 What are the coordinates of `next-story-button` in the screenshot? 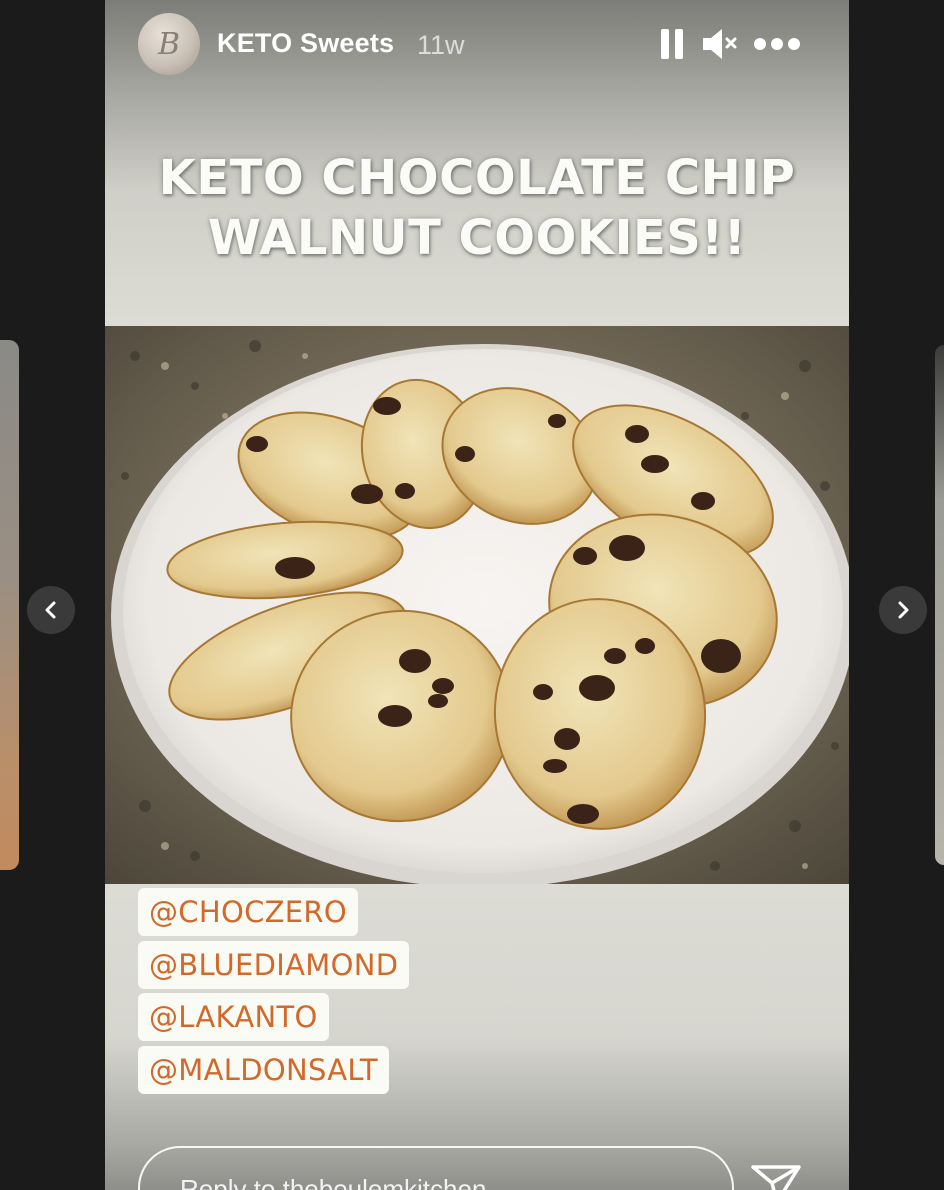 It's located at (903, 610).